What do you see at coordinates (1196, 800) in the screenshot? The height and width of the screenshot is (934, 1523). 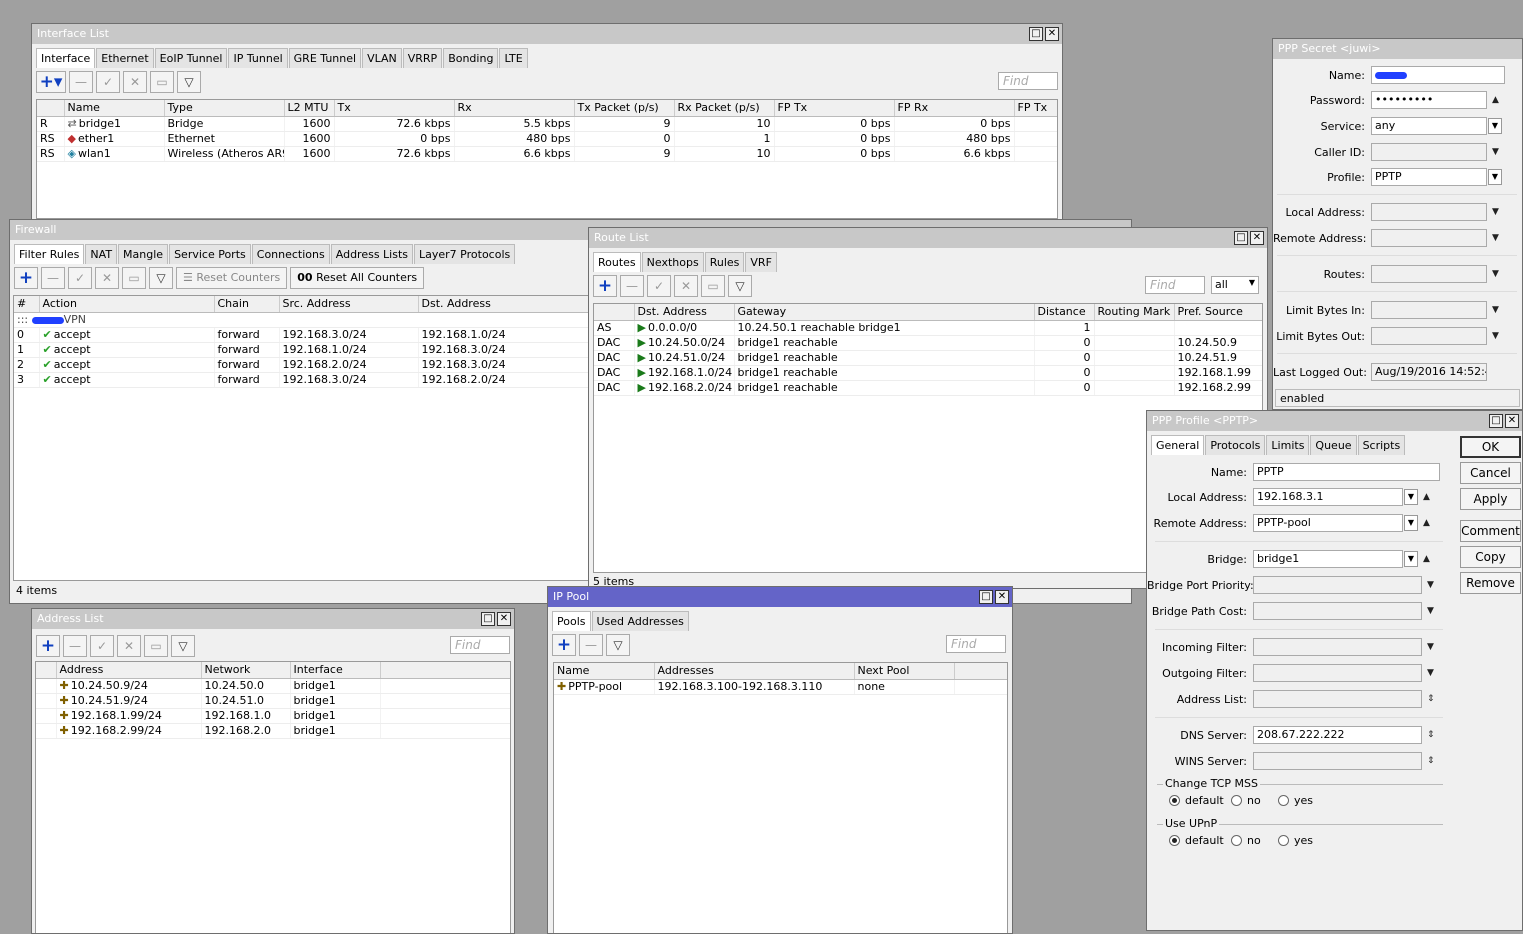 I see `mss-default-radio: default` at bounding box center [1196, 800].